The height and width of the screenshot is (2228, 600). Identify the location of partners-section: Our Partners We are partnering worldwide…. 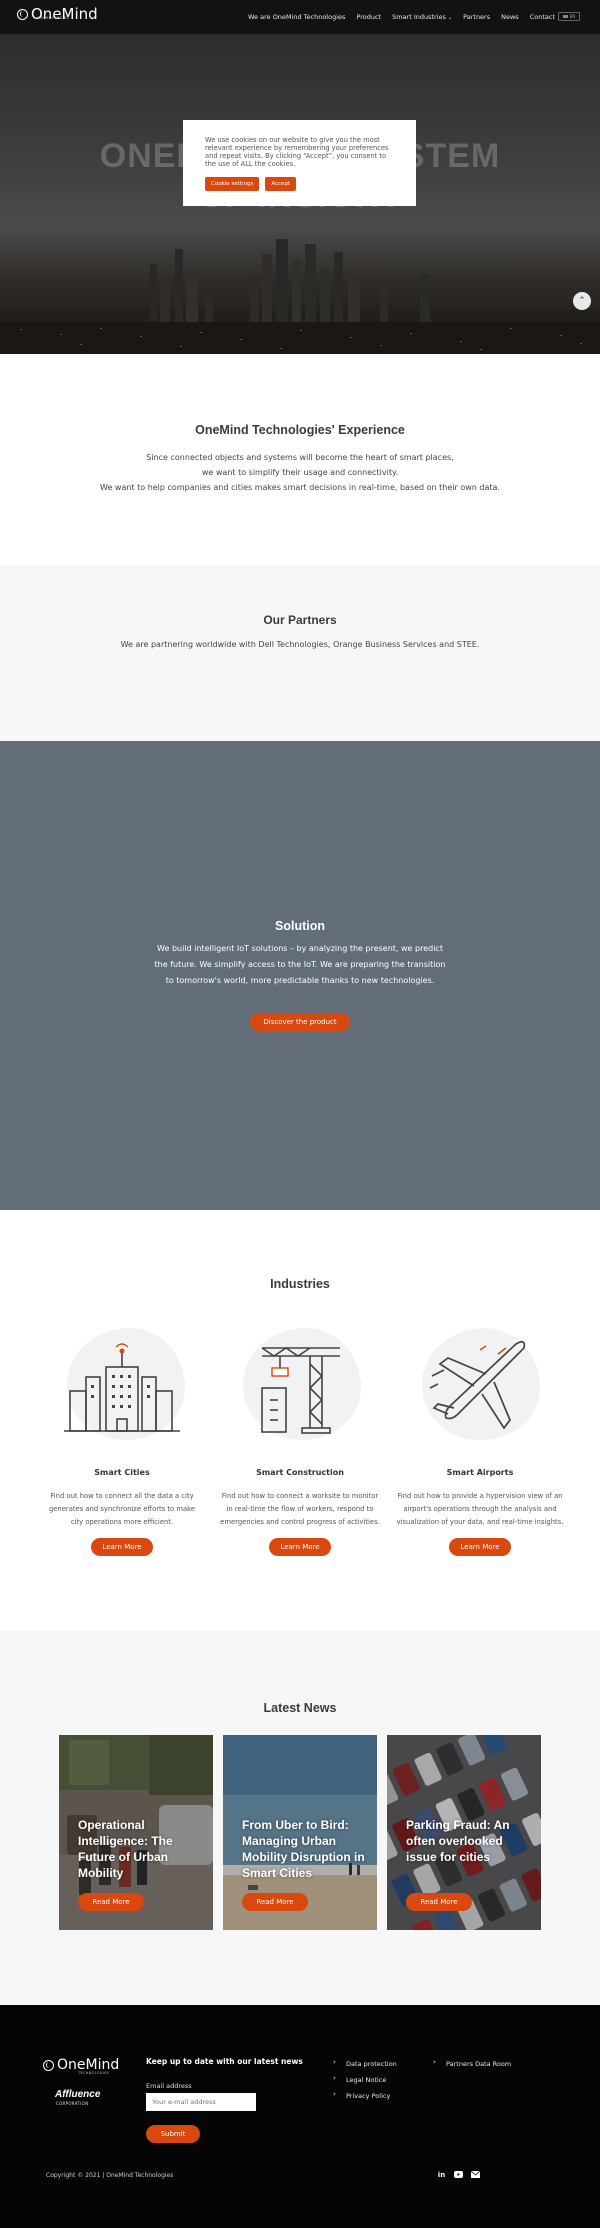
(300, 653).